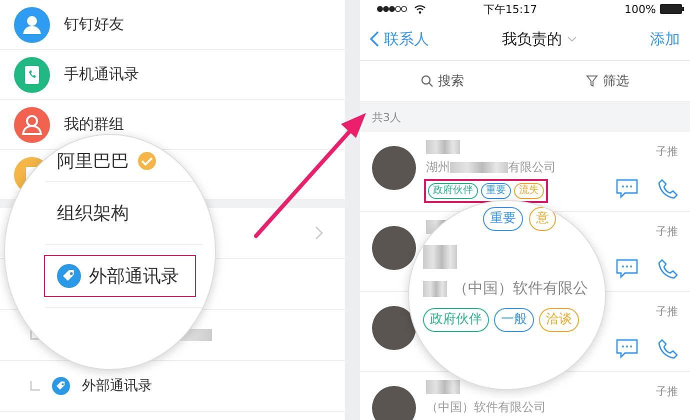 The width and height of the screenshot is (690, 420). I want to click on battery-percent: 100%, so click(640, 9).